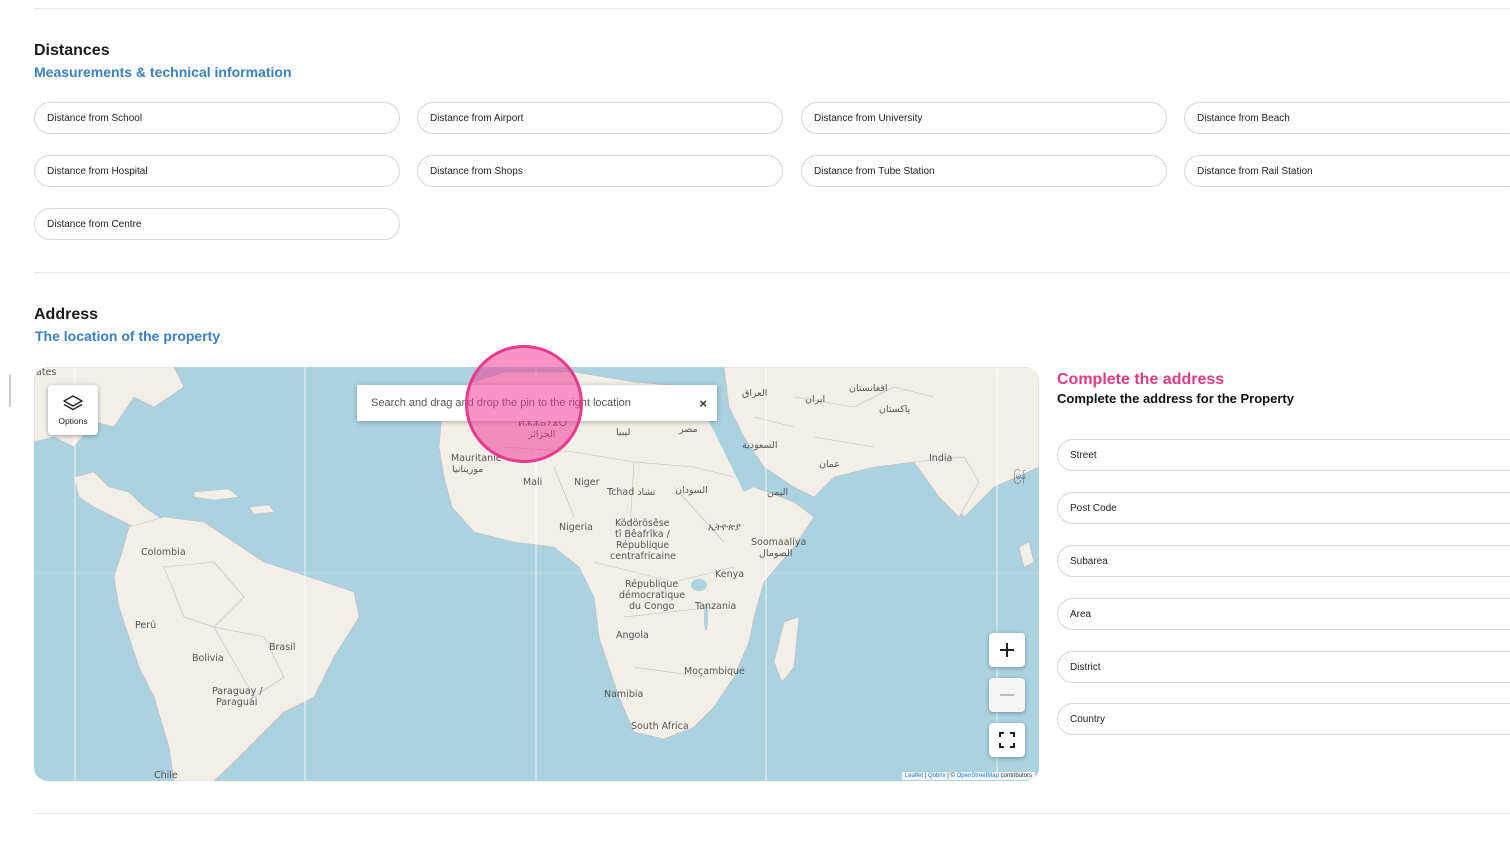 This screenshot has height=844, width=1510. I want to click on distance-shops-field, so click(600, 171).